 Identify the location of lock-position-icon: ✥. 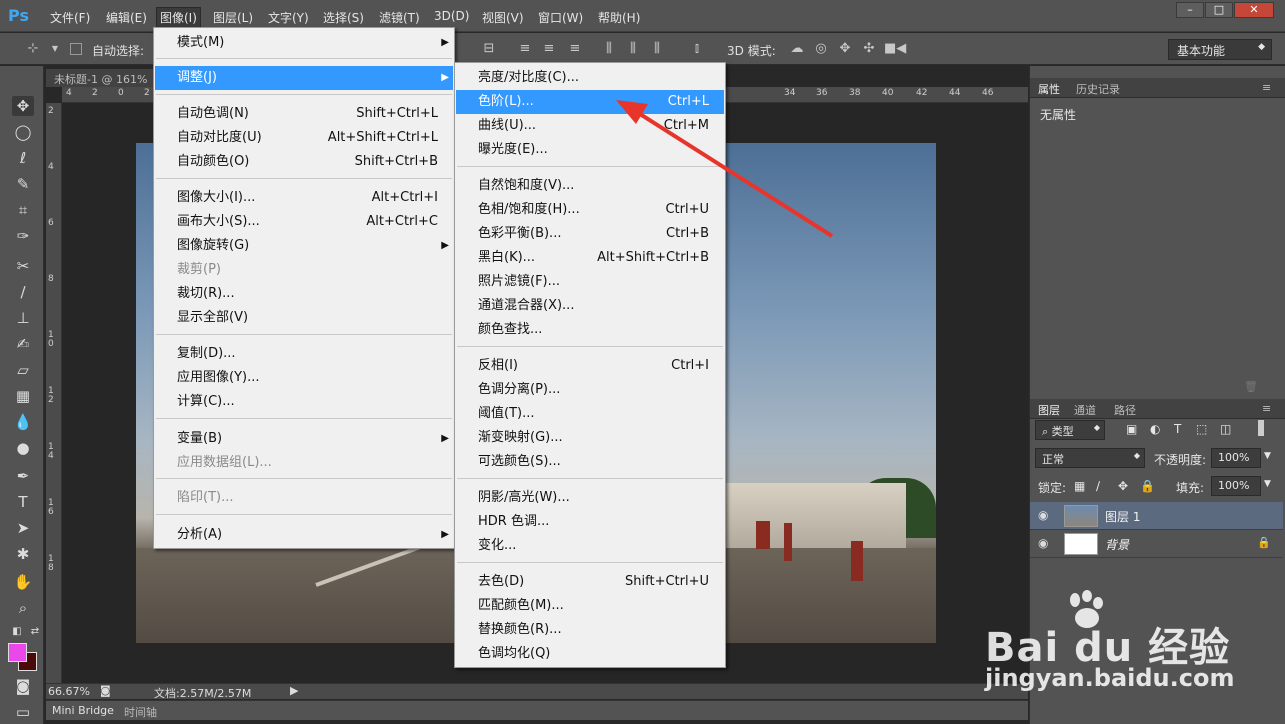
(1123, 486).